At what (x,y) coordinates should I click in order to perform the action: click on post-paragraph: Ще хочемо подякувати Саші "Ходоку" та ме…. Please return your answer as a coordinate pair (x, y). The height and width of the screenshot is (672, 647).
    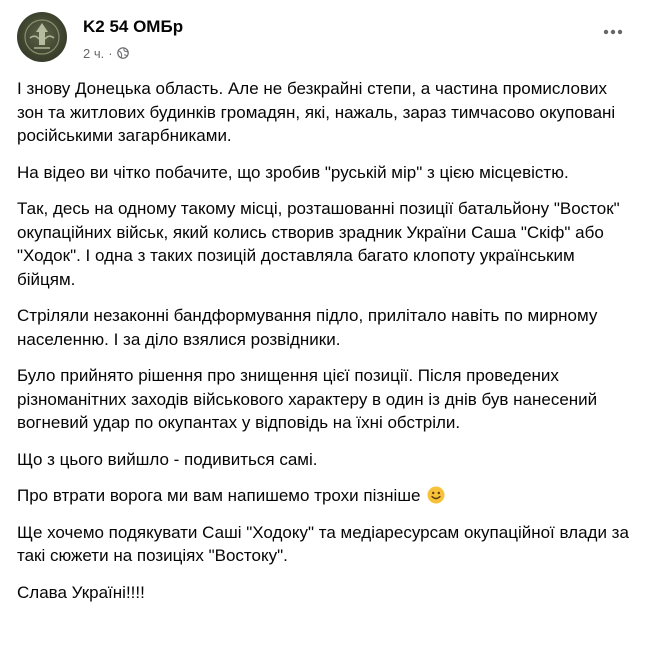
    Looking at the image, I should click on (323, 544).